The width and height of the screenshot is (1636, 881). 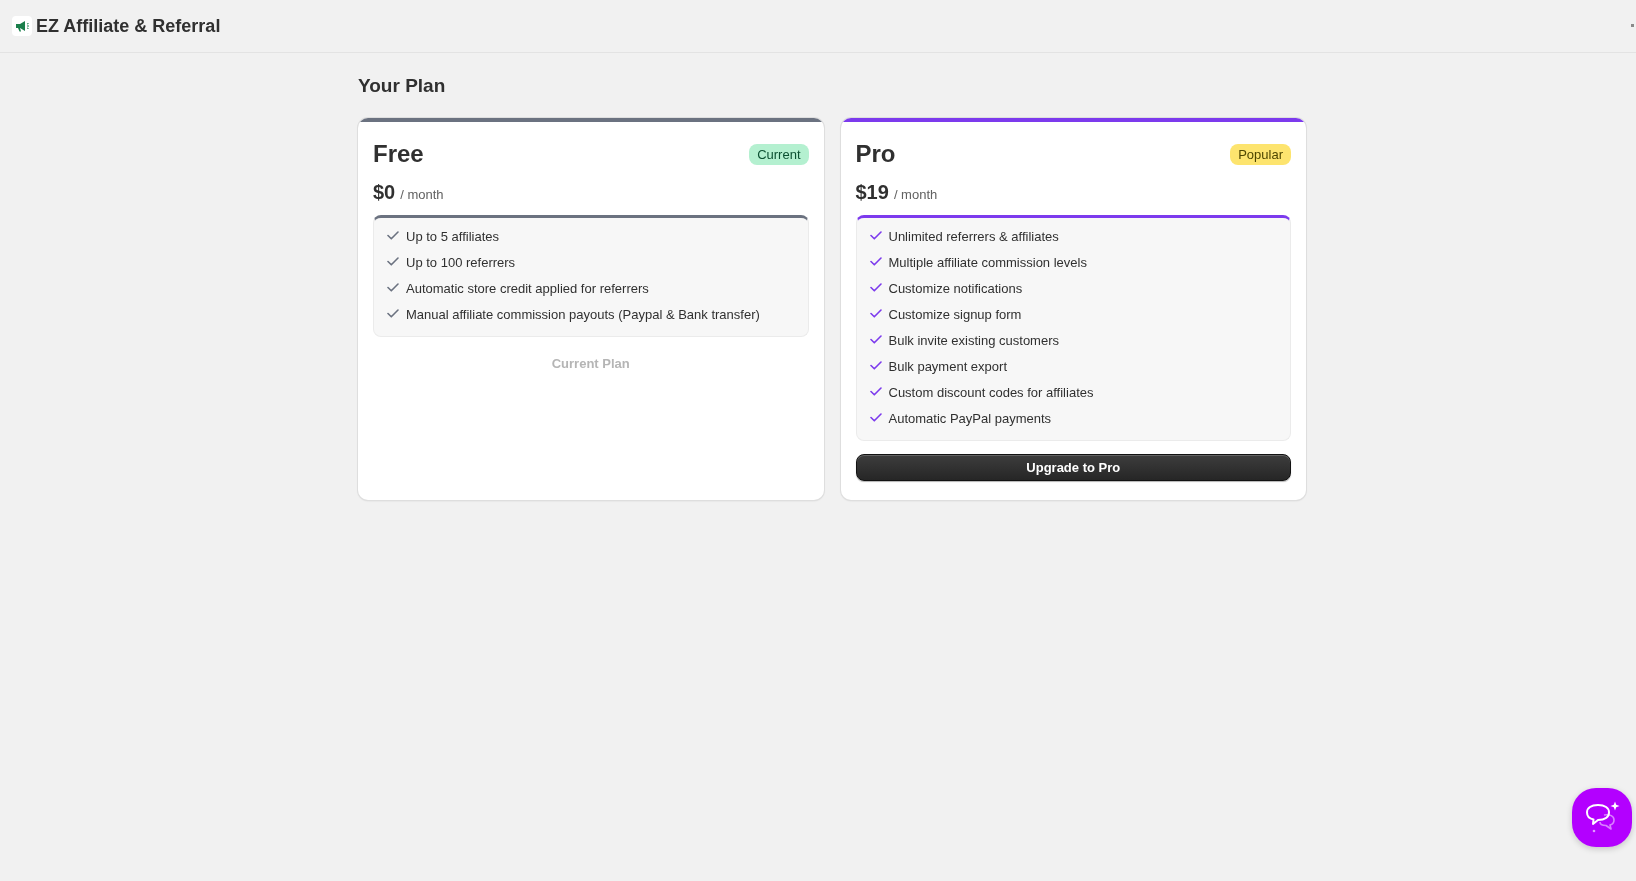 What do you see at coordinates (875, 154) in the screenshot?
I see `plan-name: Pro` at bounding box center [875, 154].